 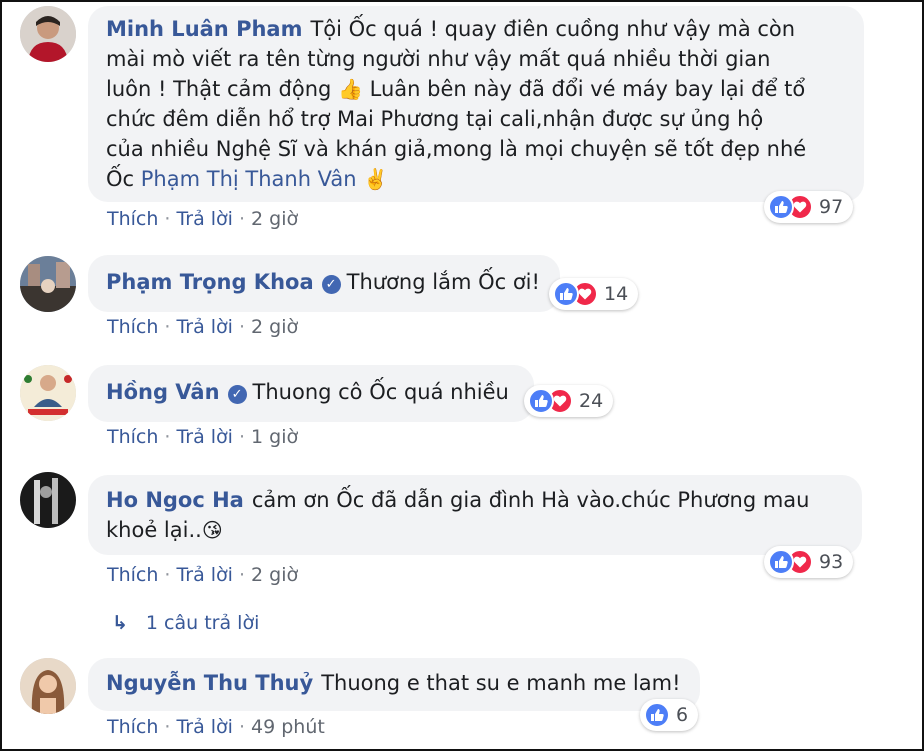 I want to click on thumbs-up-emoji-icon: 👍, so click(x=350, y=89).